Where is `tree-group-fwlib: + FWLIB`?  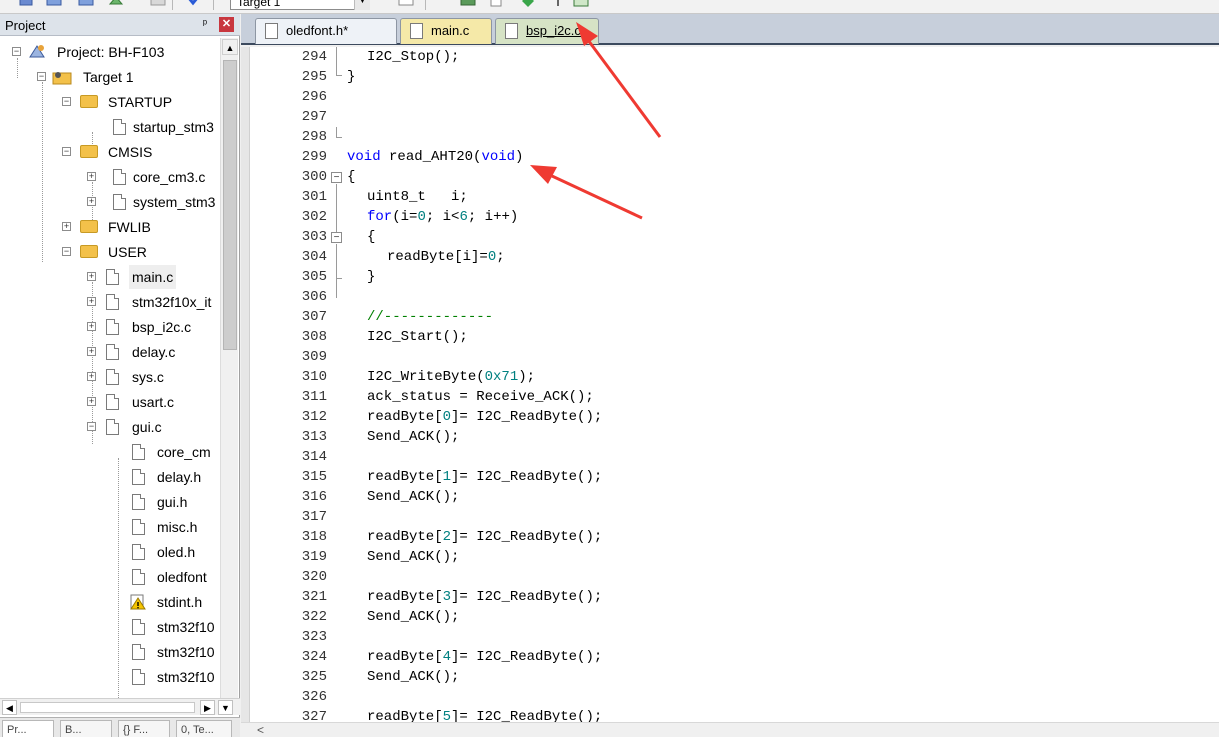 tree-group-fwlib: + FWLIB is located at coordinates (110, 227).